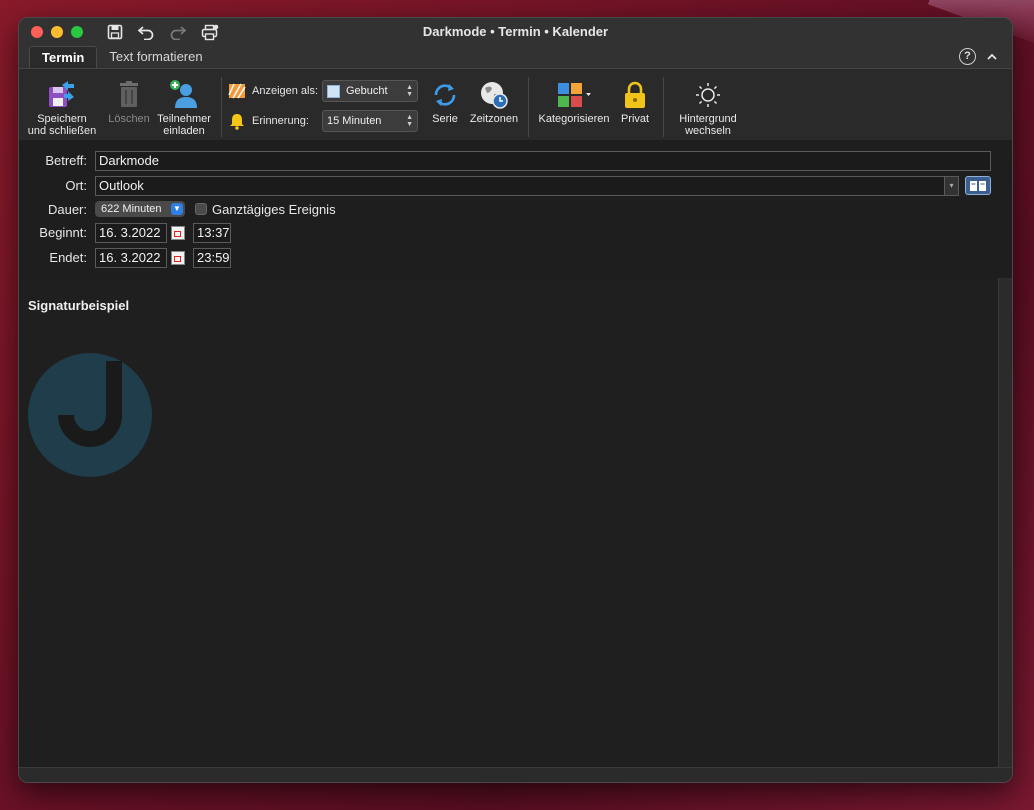 This screenshot has width=1034, height=810. I want to click on end-row: Endet: 16. 3.2022 23:59, so click(515, 257).